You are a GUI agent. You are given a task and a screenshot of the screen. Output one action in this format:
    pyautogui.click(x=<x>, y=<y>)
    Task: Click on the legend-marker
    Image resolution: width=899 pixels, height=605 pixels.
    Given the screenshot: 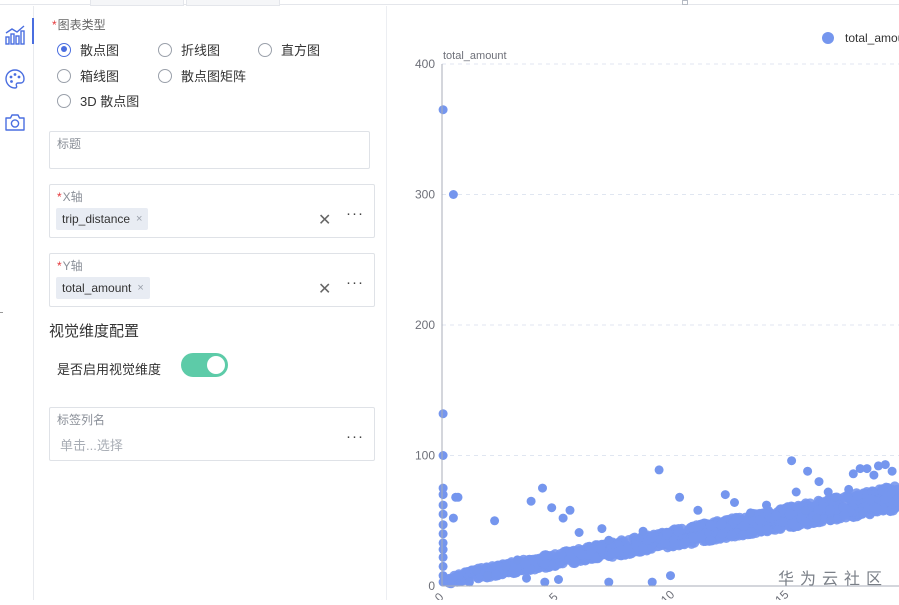 What is the action you would take?
    pyautogui.click(x=828, y=38)
    